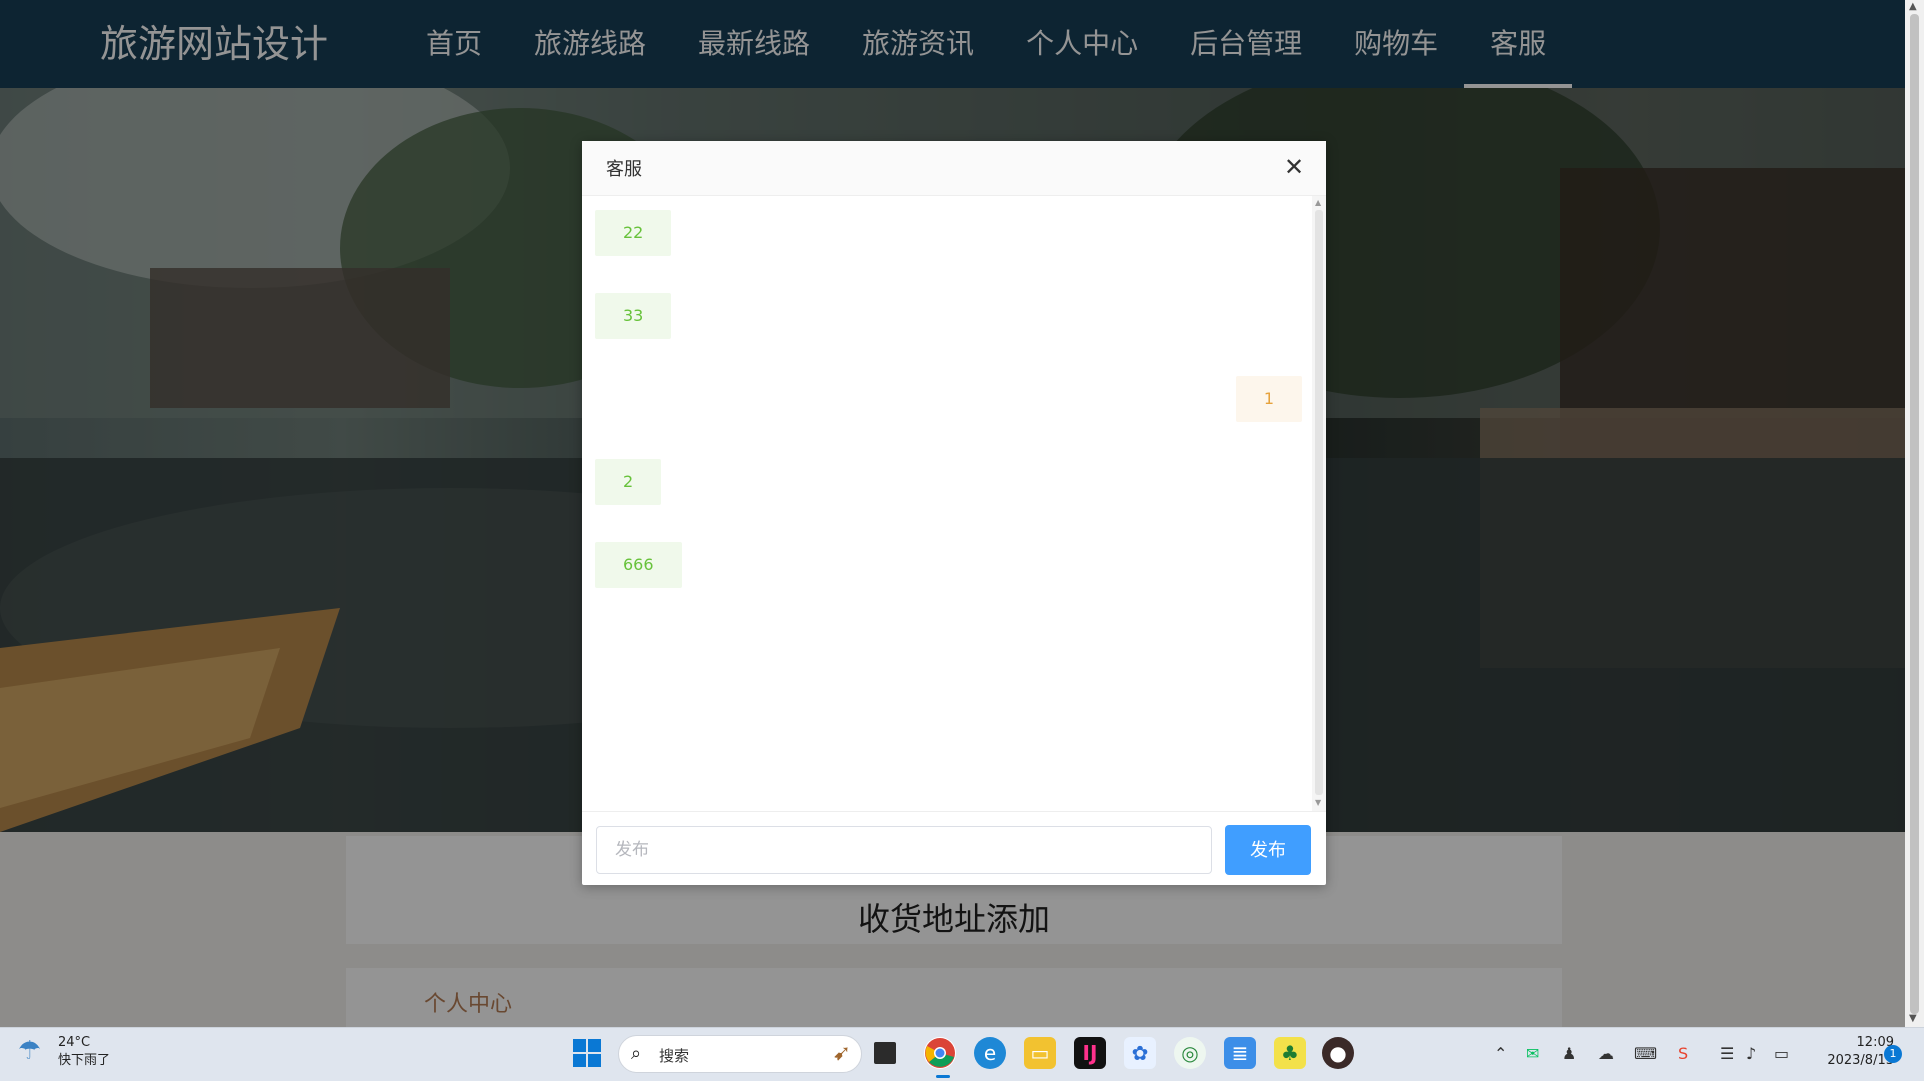 The width and height of the screenshot is (1924, 1081). Describe the element at coordinates (1268, 399) in the screenshot. I see `chat-message-right: 1` at that location.